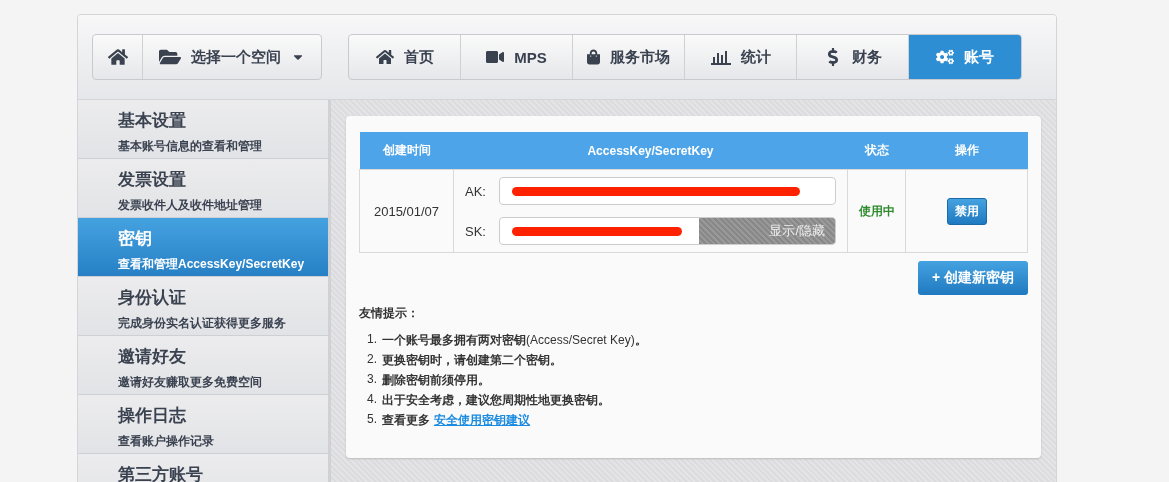 The width and height of the screenshot is (1169, 482). Describe the element at coordinates (667, 191) in the screenshot. I see `input-field` at that location.